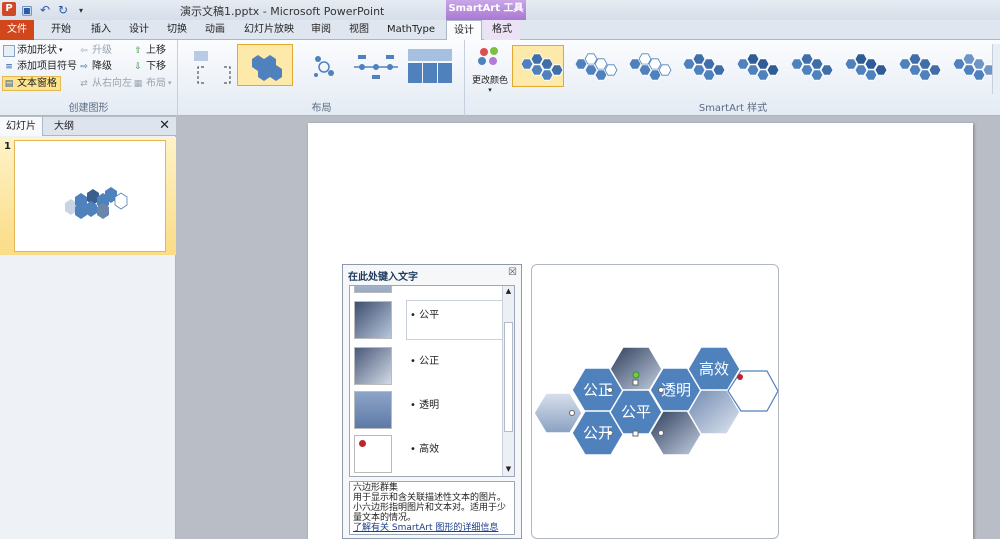 The height and width of the screenshot is (539, 1000). I want to click on rotate-handle, so click(636, 375).